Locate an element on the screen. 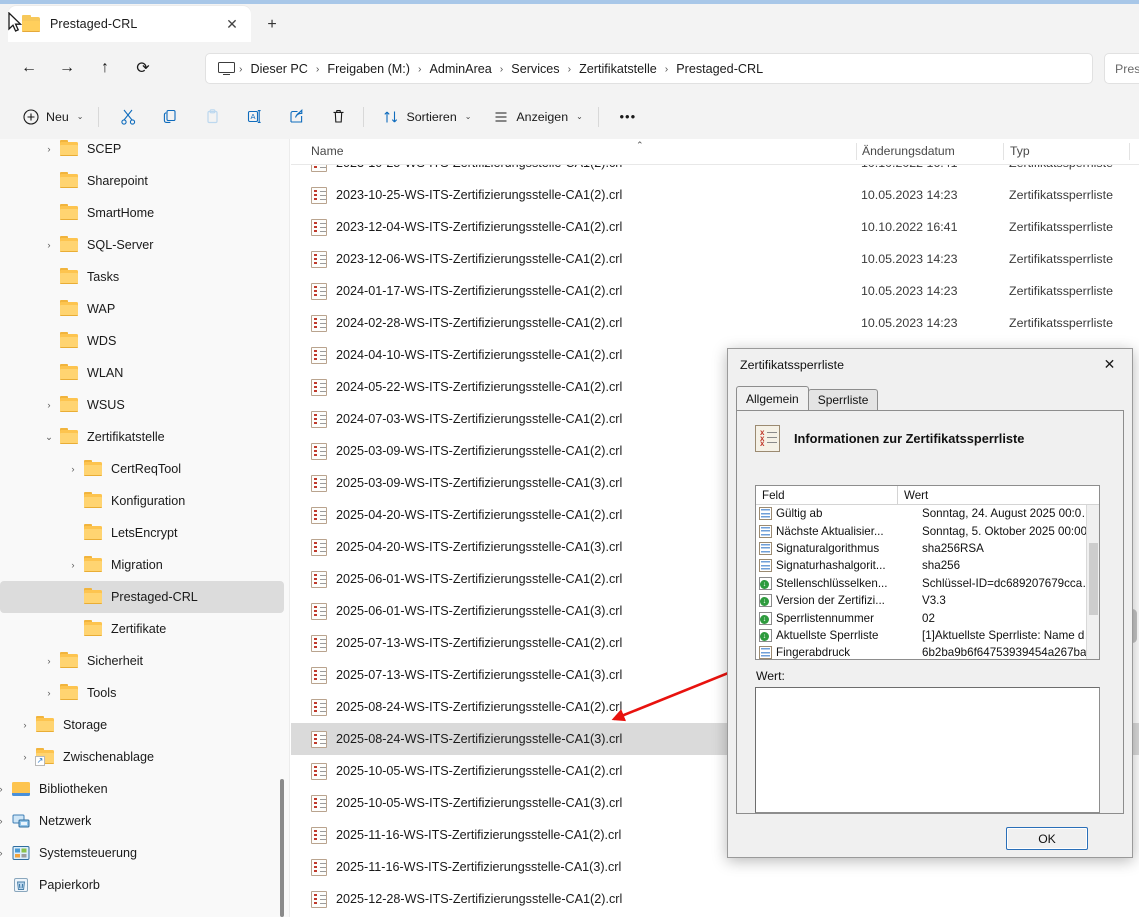  search-input: Prest is located at coordinates (1121, 68).